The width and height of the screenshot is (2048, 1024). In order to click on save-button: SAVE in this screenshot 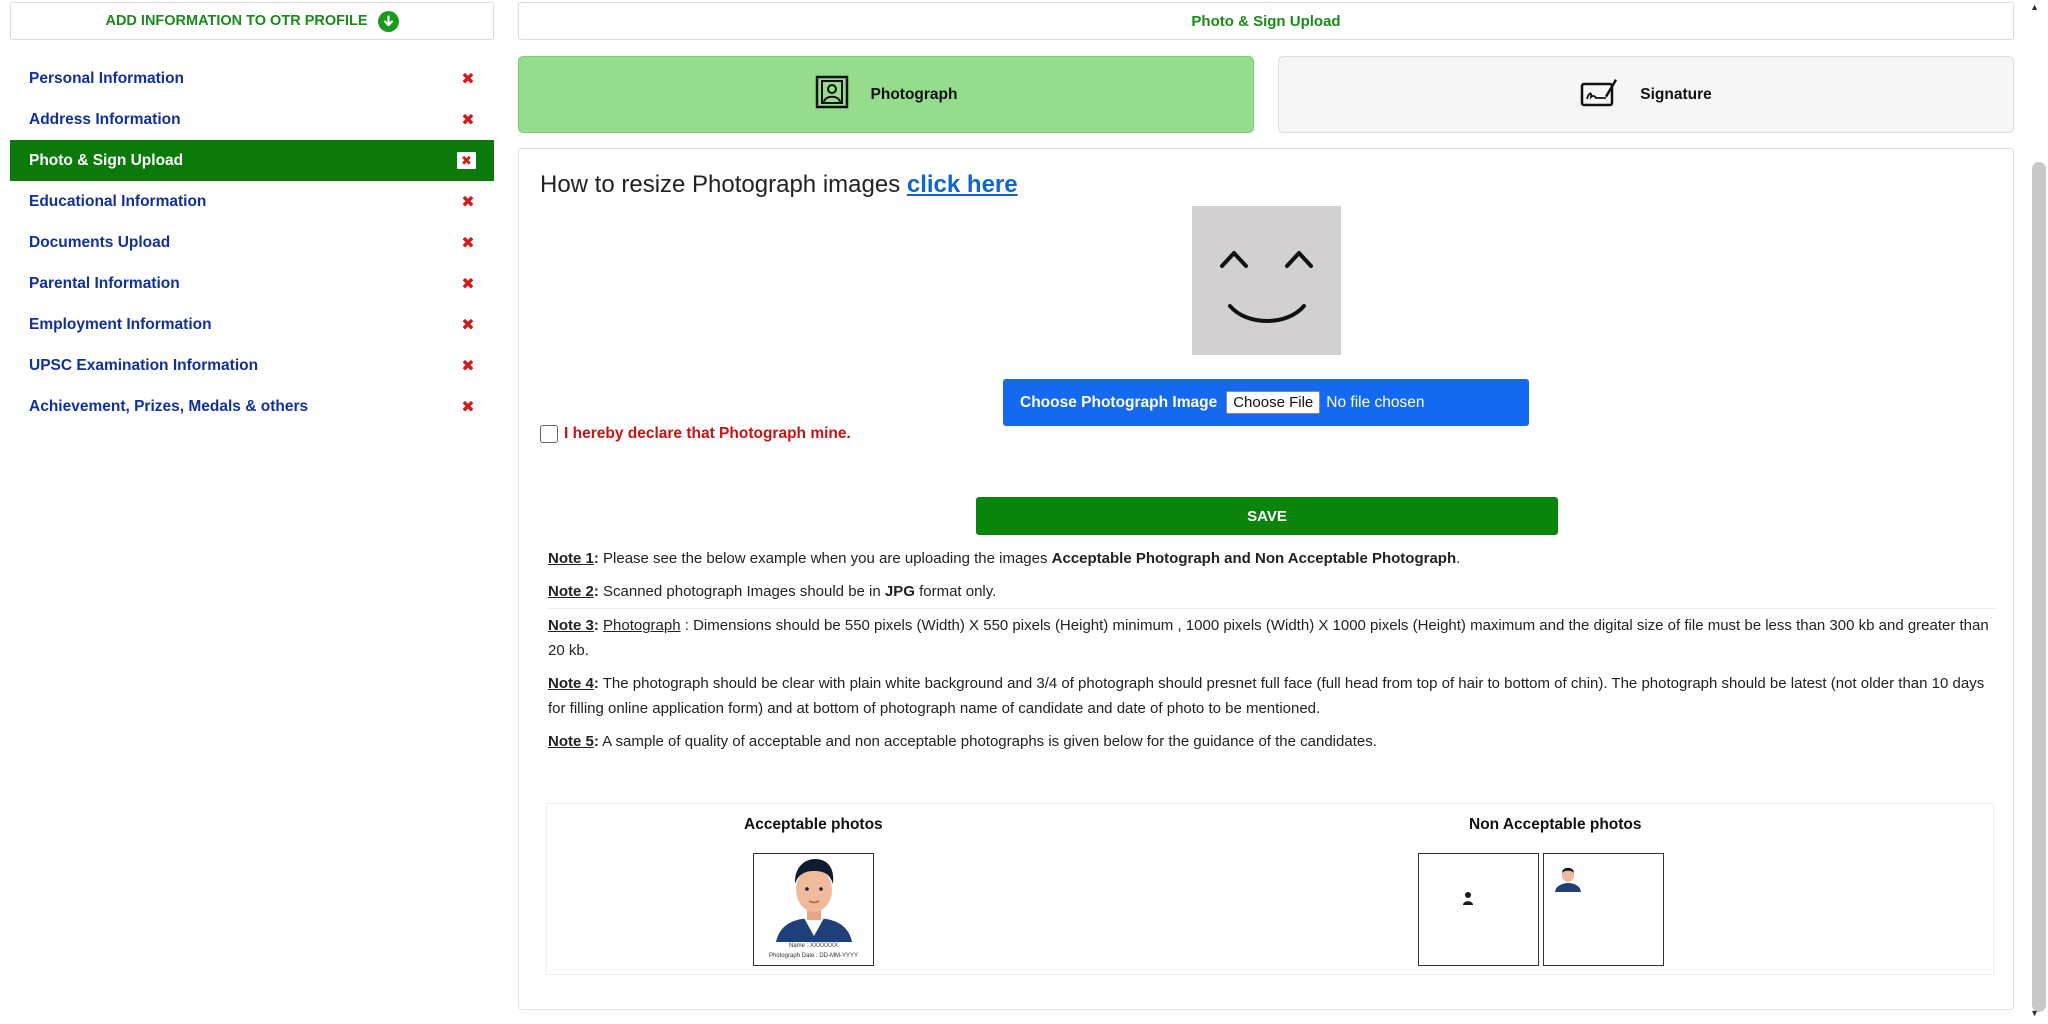, I will do `click(1267, 516)`.